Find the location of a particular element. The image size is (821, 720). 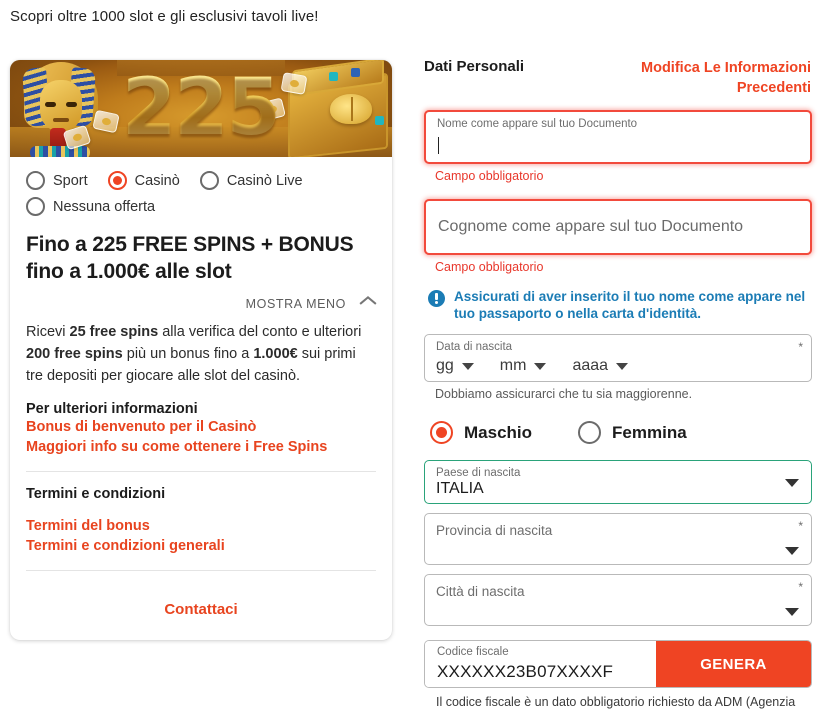

scarab-icon is located at coordinates (351, 109).